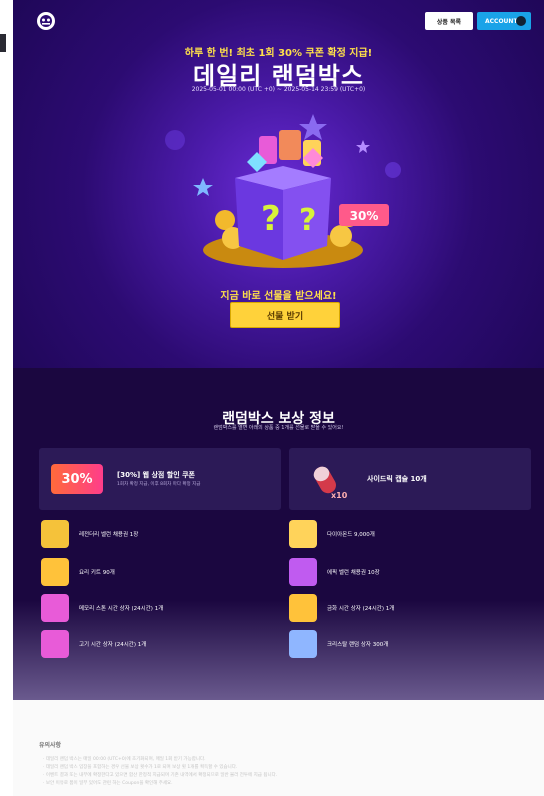 This screenshot has height=796, width=544. Describe the element at coordinates (397, 479) in the screenshot. I see `featured-reward-title: 사이드릭 캡슐 10개` at that location.